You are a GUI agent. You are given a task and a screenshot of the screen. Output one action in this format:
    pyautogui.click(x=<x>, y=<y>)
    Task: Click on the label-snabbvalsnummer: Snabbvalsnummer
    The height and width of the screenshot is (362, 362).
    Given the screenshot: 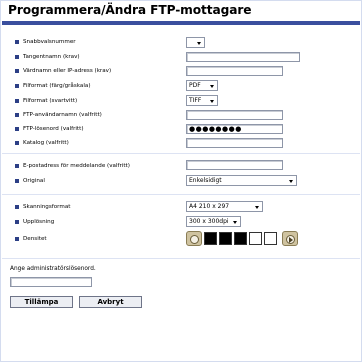 What is the action you would take?
    pyautogui.click(x=45, y=42)
    